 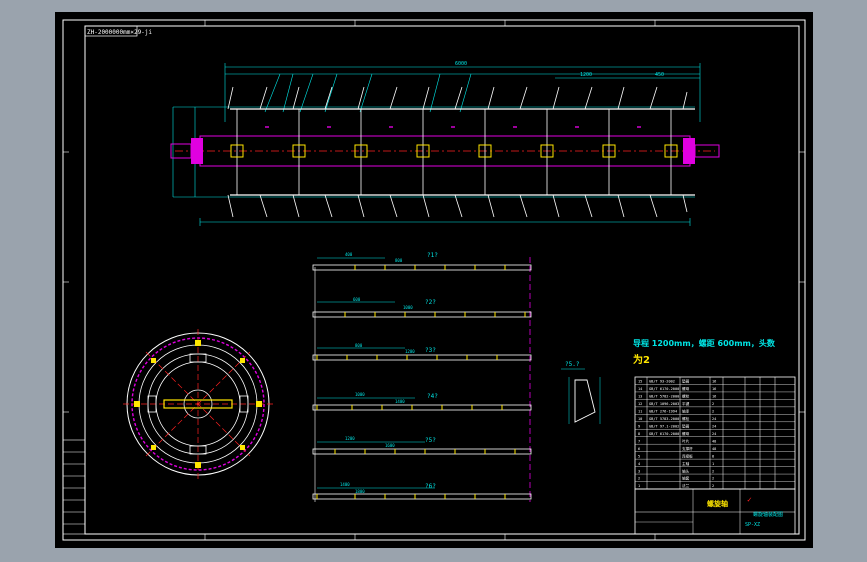 What do you see at coordinates (400, 401) in the screenshot?
I see `row4-dim-b: 1400` at bounding box center [400, 401].